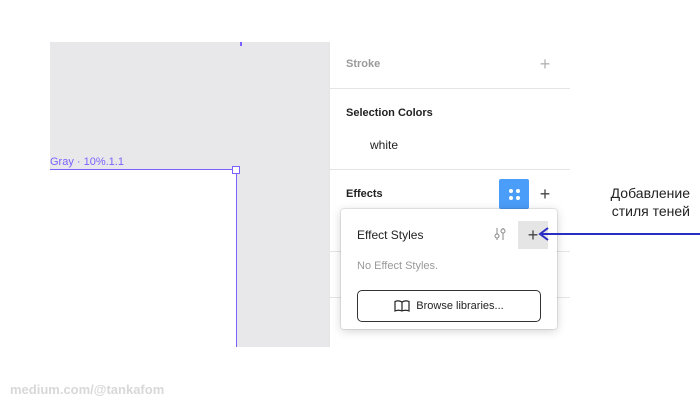  I want to click on add-effect-button: +, so click(545, 194).